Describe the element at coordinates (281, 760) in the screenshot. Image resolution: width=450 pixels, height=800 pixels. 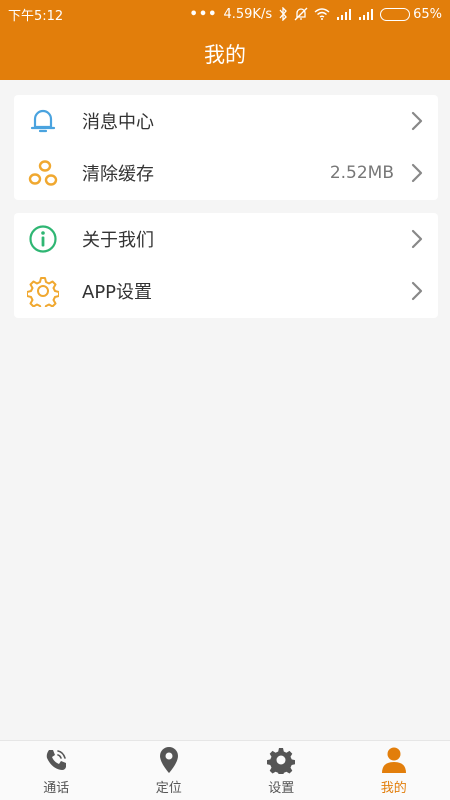
I see `settings-gear-icon` at that location.